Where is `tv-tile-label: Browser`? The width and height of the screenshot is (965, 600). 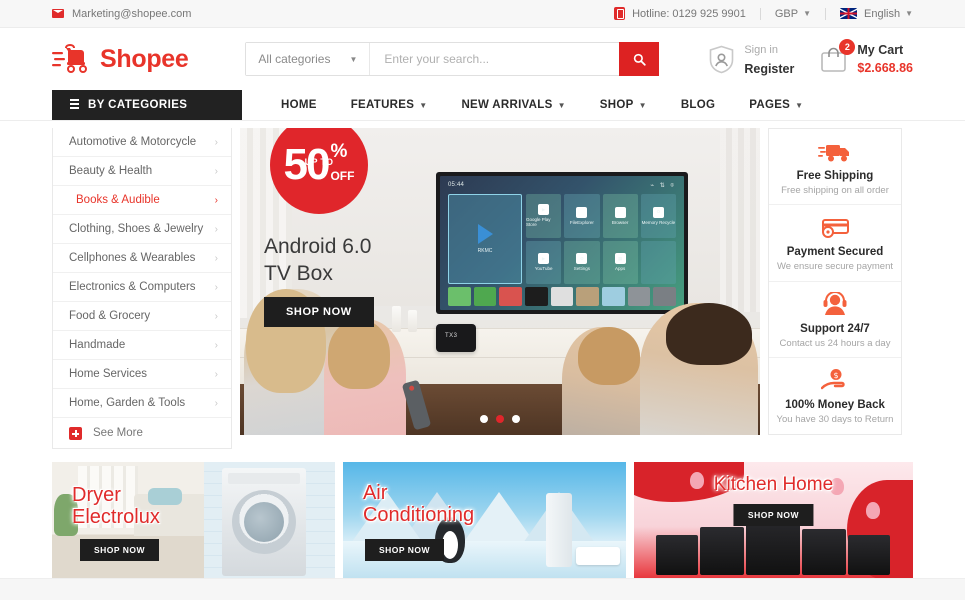 tv-tile-label: Browser is located at coordinates (620, 222).